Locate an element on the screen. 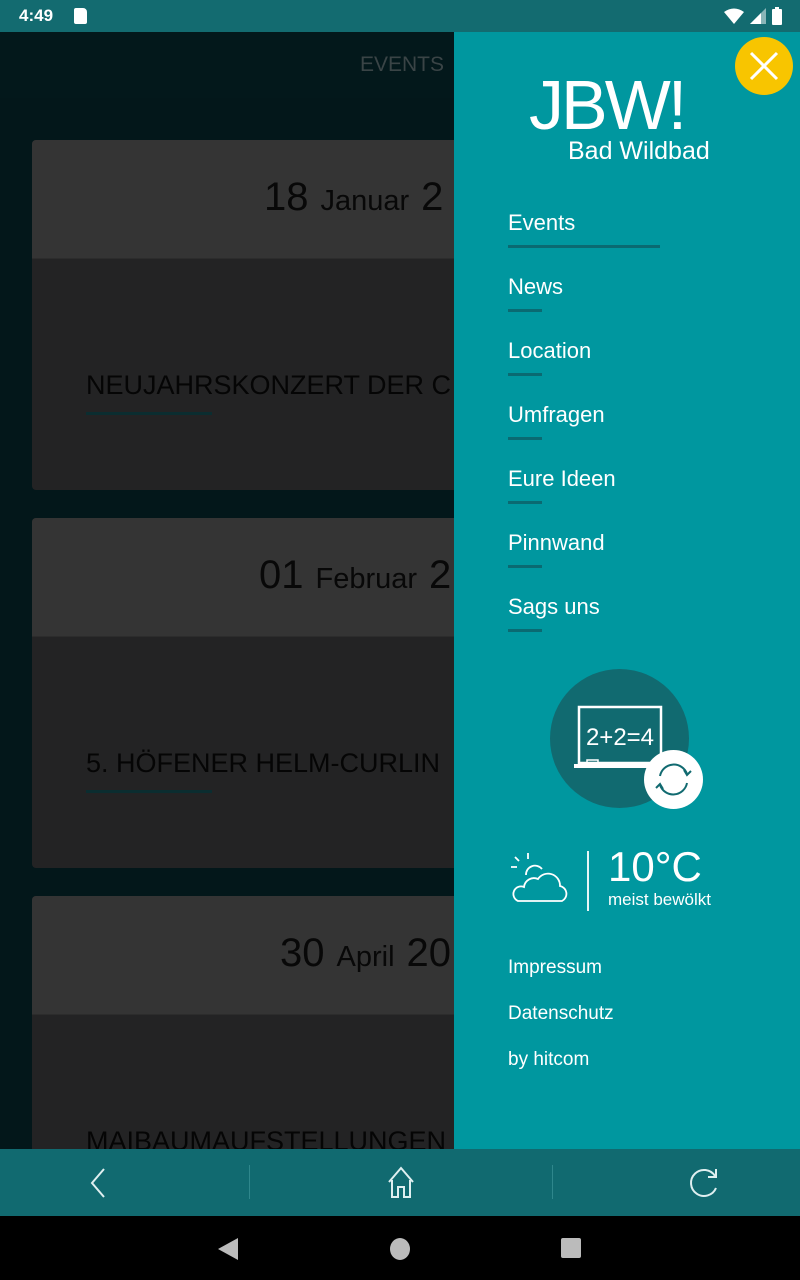 The image size is (800, 1280). weather-widget: 10°C meist bewölkt is located at coordinates (626, 878).